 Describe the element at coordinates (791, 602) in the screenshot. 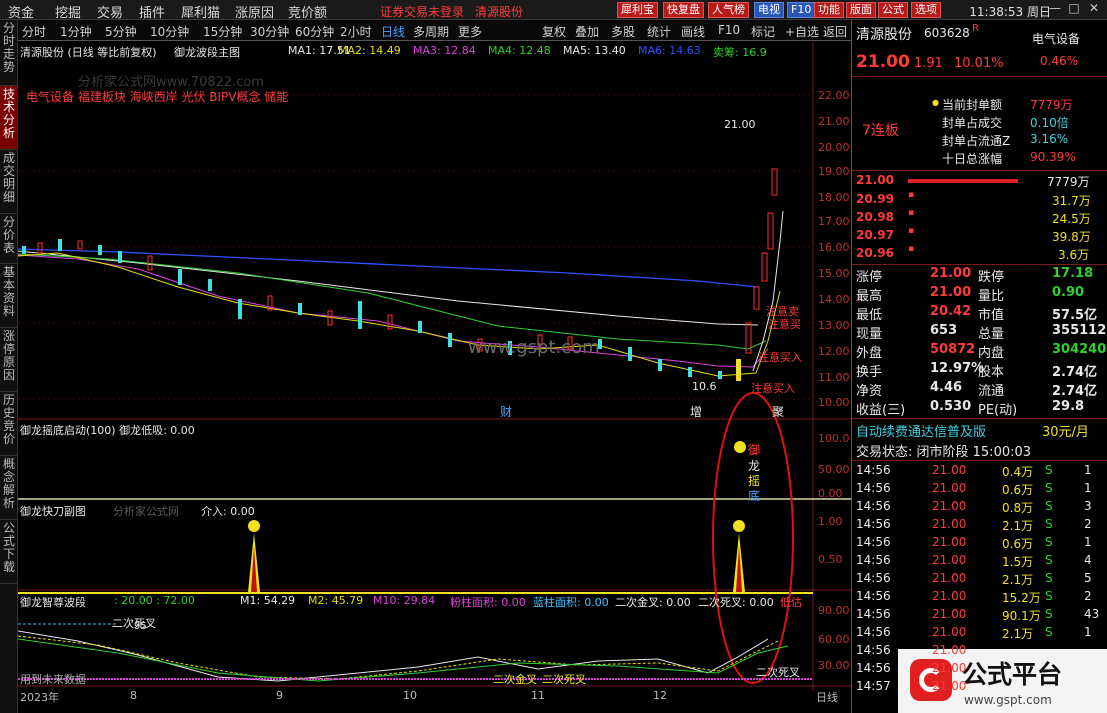

I see `undervalued-label: 低估` at that location.